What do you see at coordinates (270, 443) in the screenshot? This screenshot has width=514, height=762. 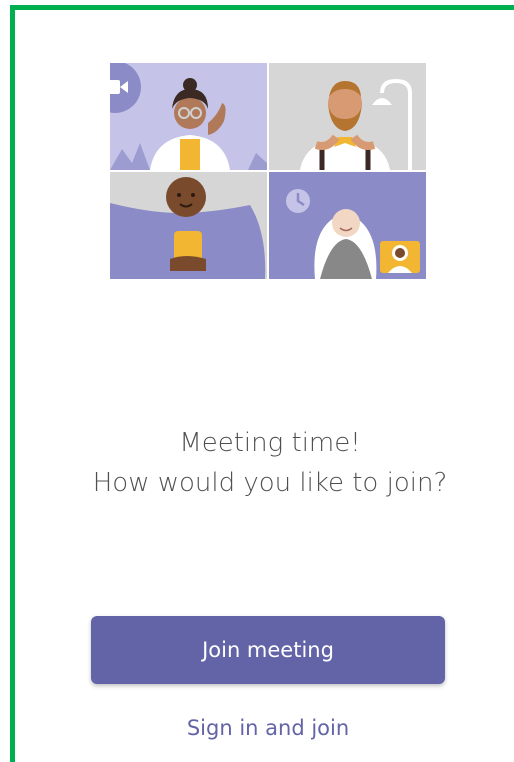 I see `prompt-heading: Meeting time!` at bounding box center [270, 443].